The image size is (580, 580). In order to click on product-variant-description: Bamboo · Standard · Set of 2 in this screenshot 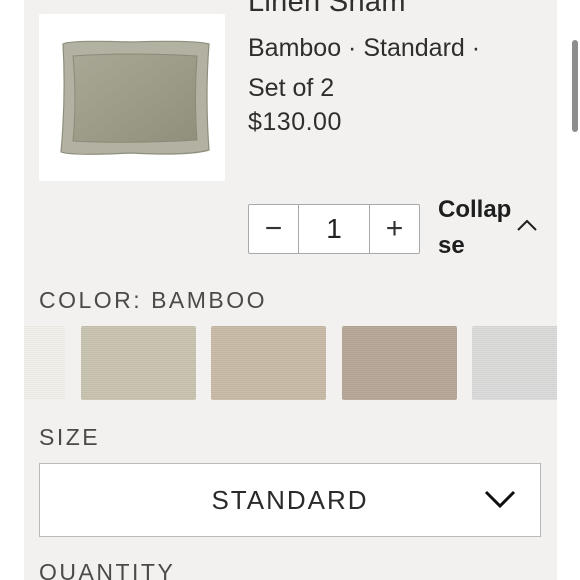, I will do `click(364, 68)`.